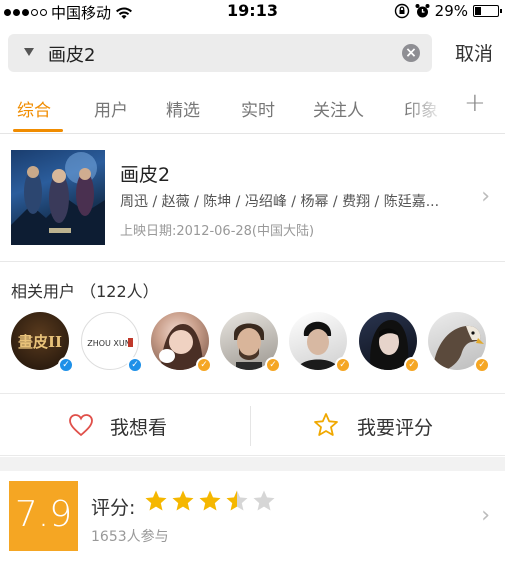  I want to click on star-outline-icon, so click(326, 424).